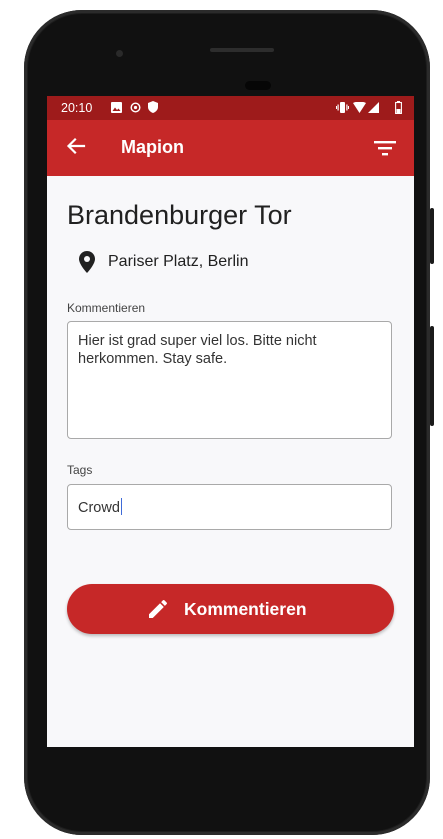  I want to click on volume-button, so click(432, 236).